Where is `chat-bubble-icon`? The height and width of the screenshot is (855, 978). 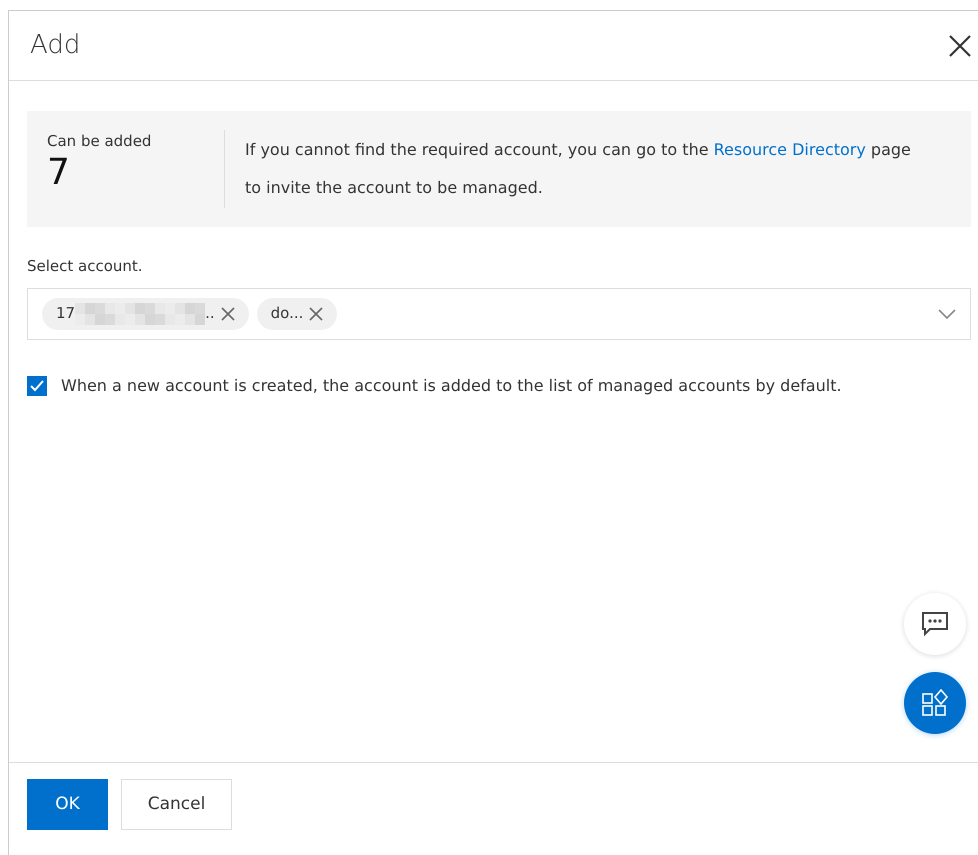
chat-bubble-icon is located at coordinates (935, 624).